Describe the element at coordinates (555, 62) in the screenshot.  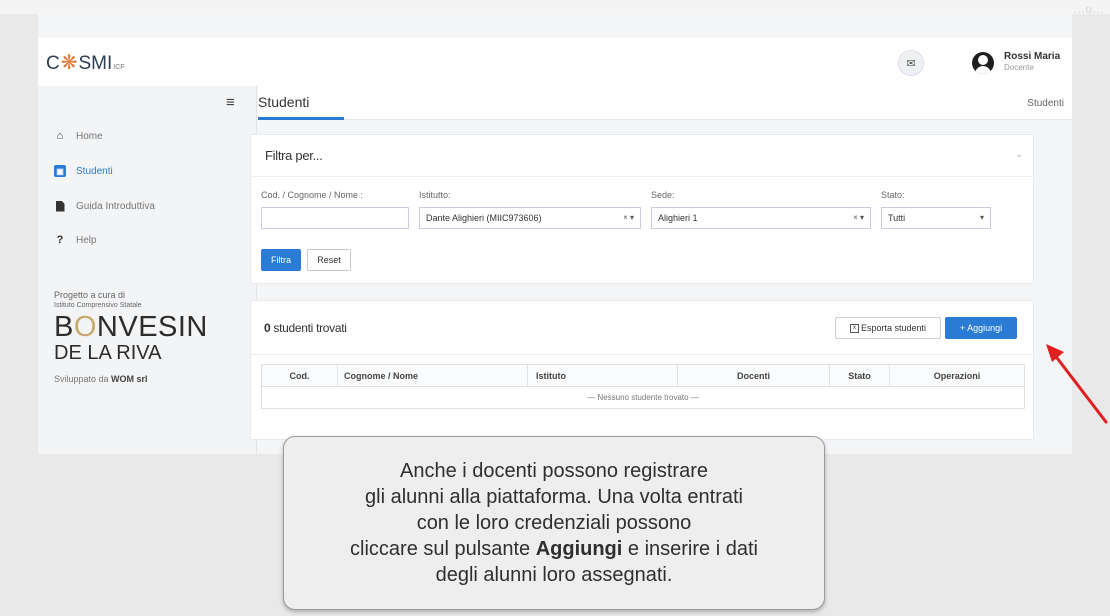
I see `top-header: C ❋ SMI ICF ✉ Rossi Maria Docente` at that location.